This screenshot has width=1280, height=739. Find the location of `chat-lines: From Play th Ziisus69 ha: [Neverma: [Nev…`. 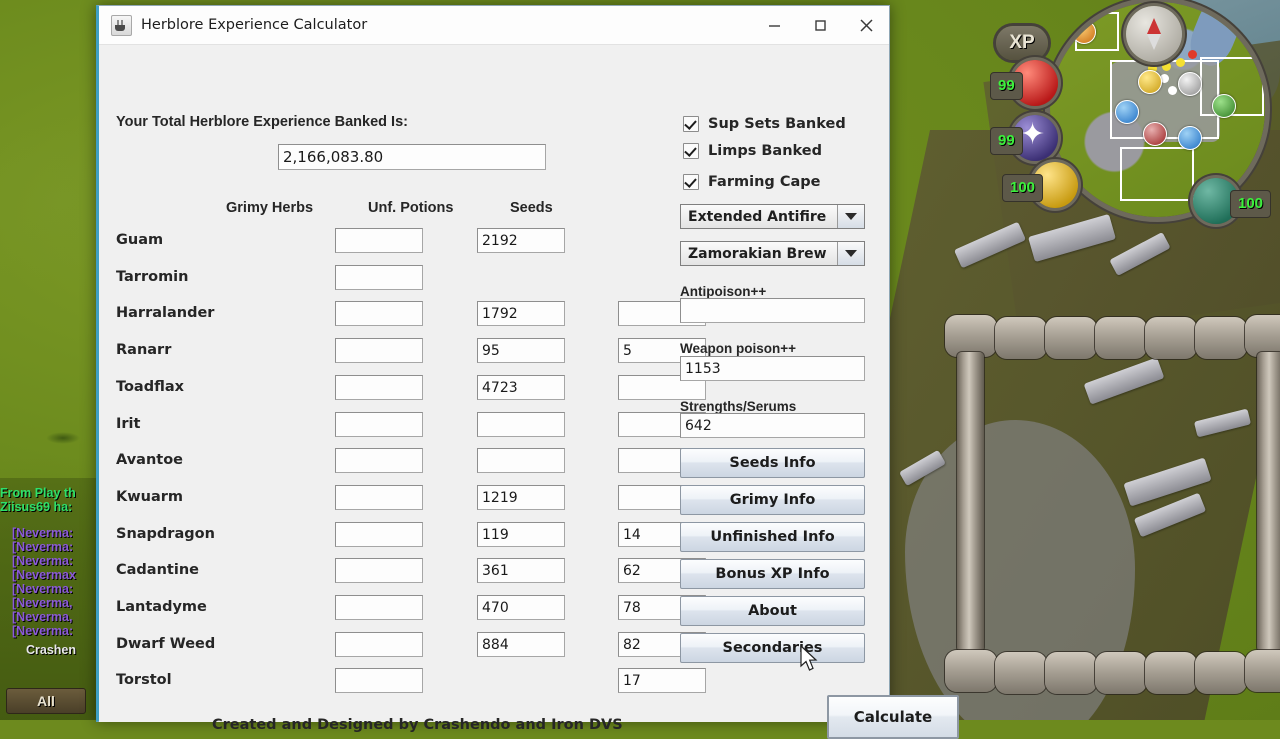

chat-lines: From Play th Ziisus69 ha: [Neverma: [Nev… is located at coordinates (38, 571).